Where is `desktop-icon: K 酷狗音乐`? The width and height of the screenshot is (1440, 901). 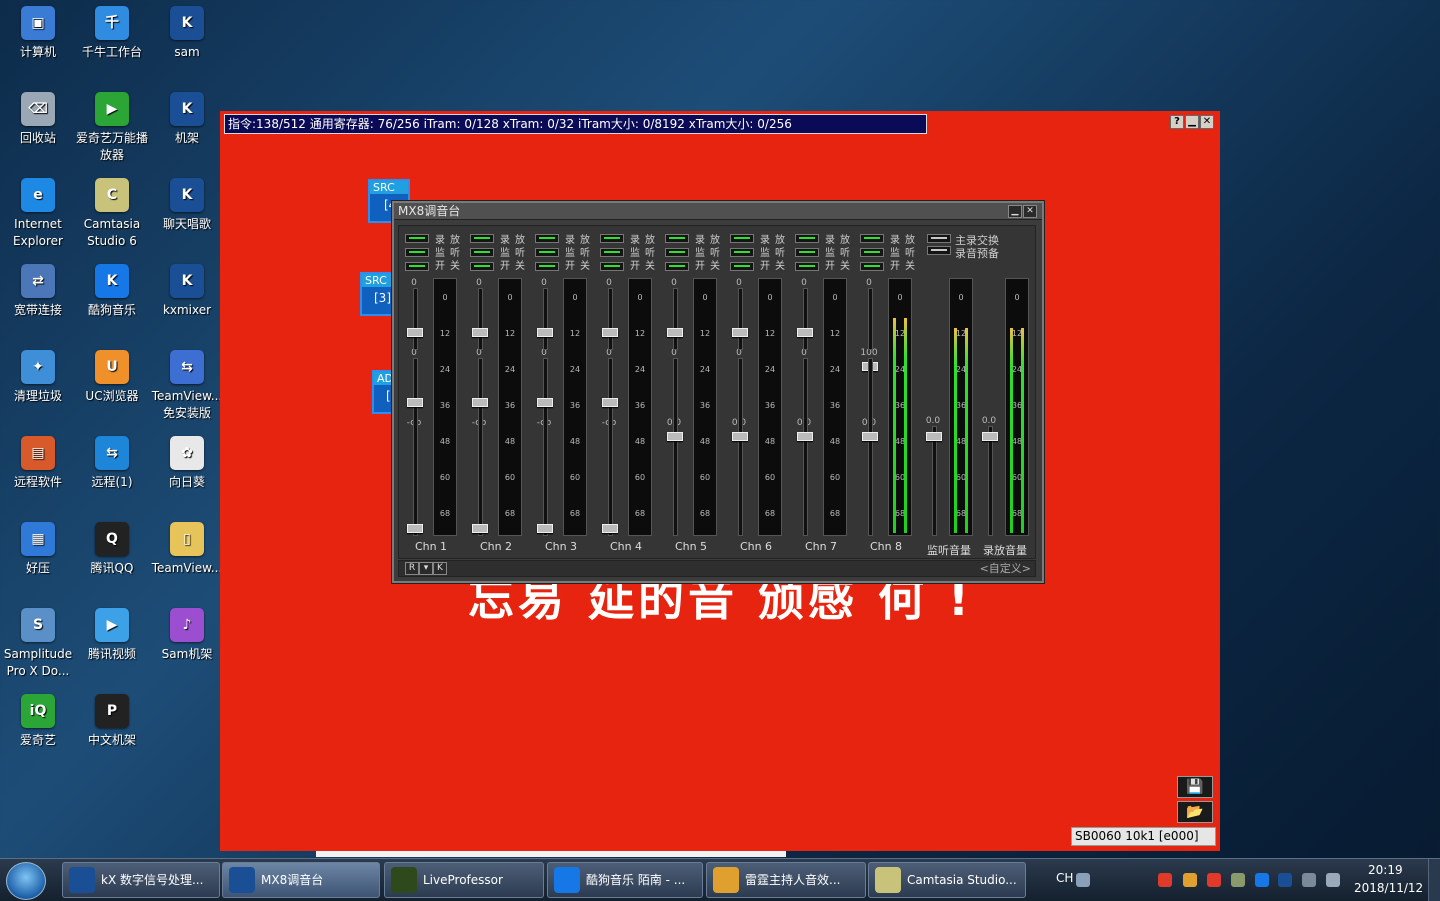 desktop-icon: K 酷狗音乐 is located at coordinates (112, 288).